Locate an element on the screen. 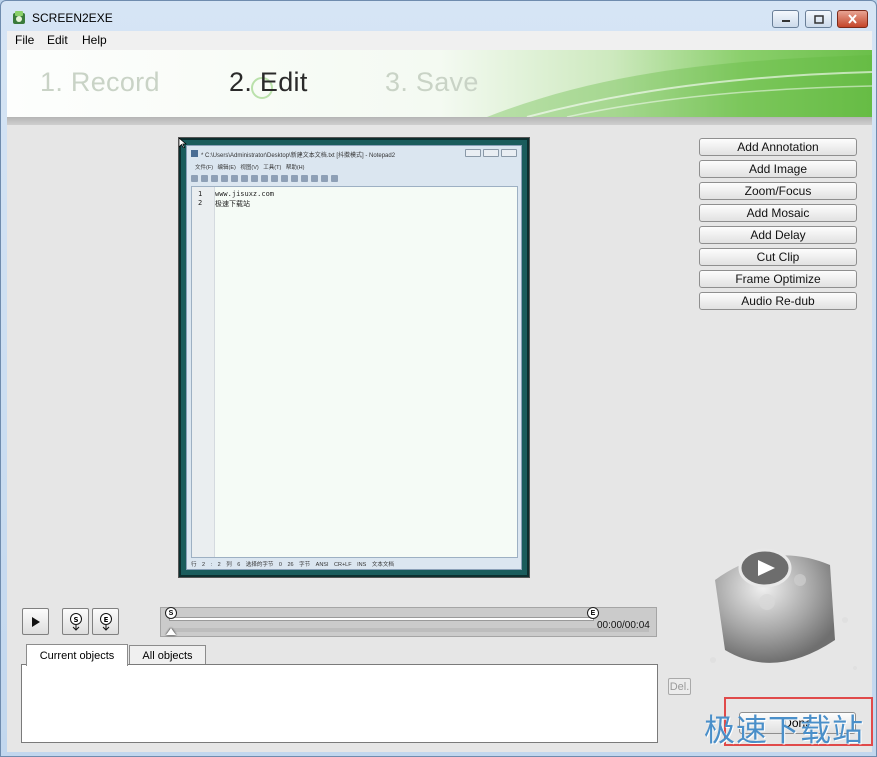 This screenshot has width=877, height=757. zoom-focus-button: Zoom/Focus is located at coordinates (778, 191).